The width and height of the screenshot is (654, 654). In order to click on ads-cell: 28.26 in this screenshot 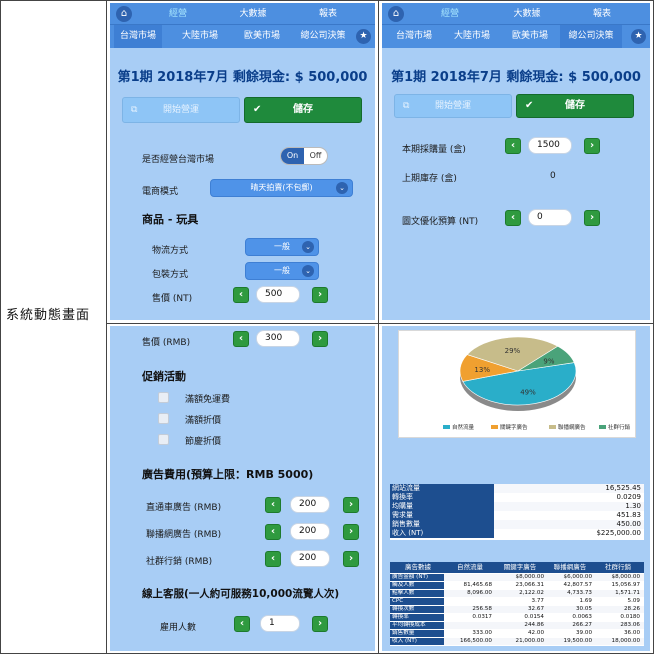, I will do `click(631, 609)`.